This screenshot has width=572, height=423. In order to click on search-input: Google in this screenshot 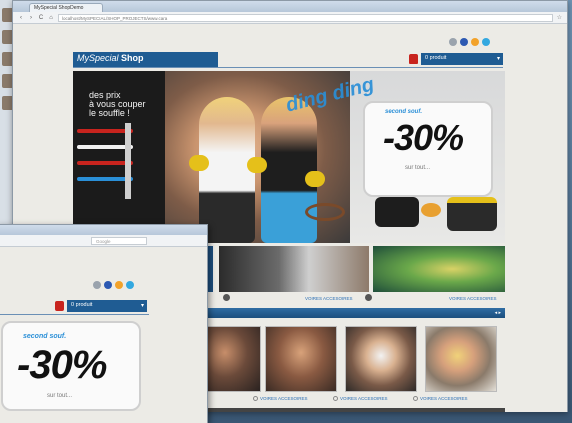, I will do `click(119, 241)`.